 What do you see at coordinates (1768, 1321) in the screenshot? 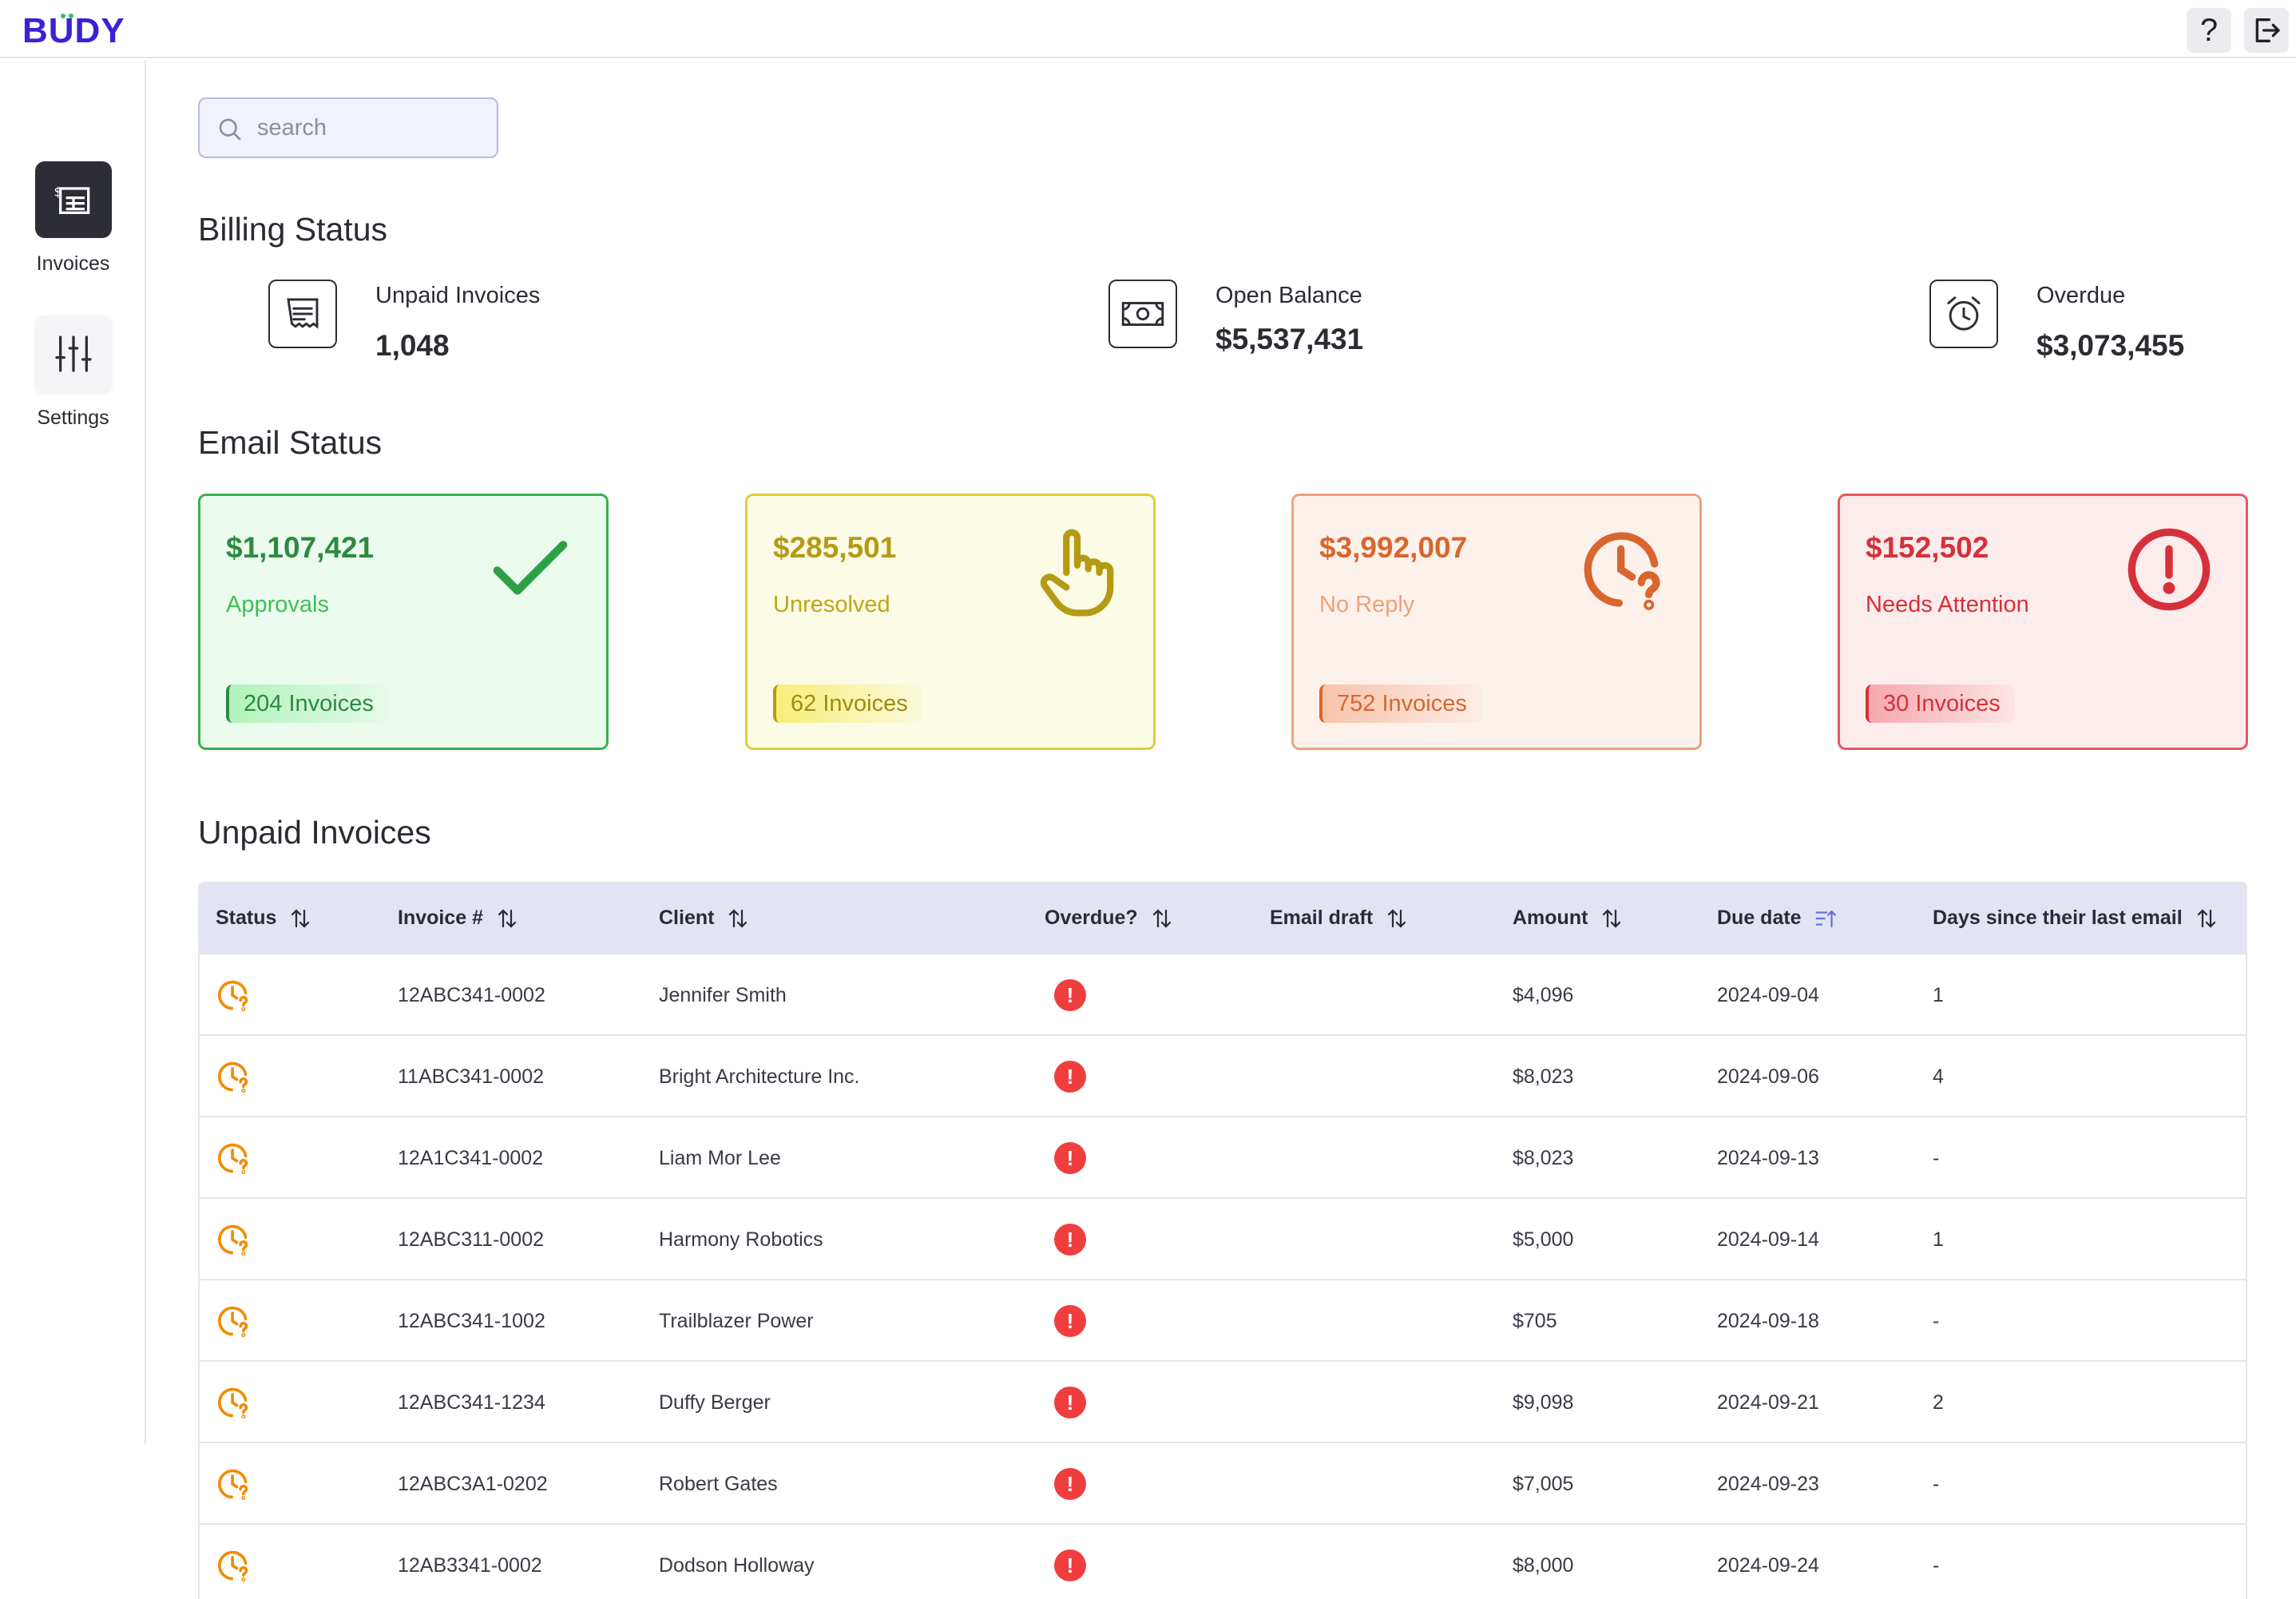
I see `due-date-cell: 2024-09-18` at bounding box center [1768, 1321].